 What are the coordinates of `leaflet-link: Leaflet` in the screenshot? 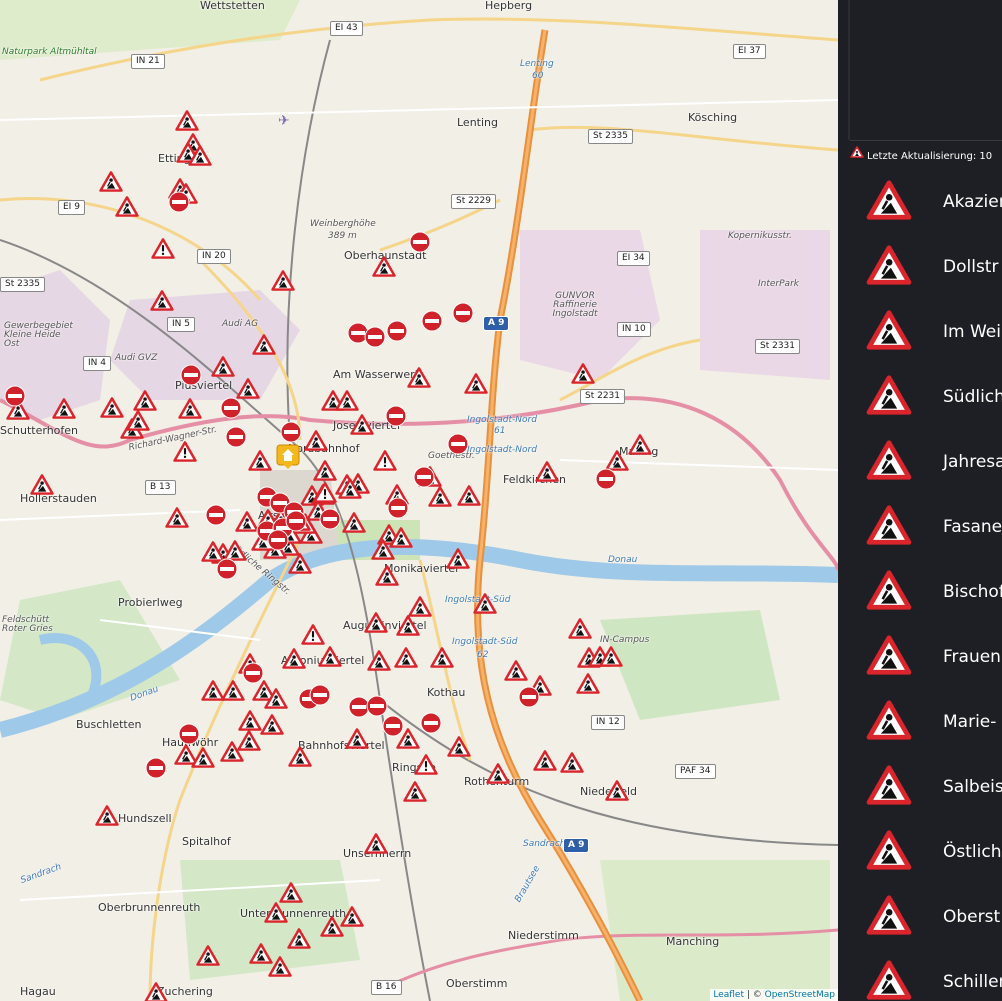 It's located at (728, 995).